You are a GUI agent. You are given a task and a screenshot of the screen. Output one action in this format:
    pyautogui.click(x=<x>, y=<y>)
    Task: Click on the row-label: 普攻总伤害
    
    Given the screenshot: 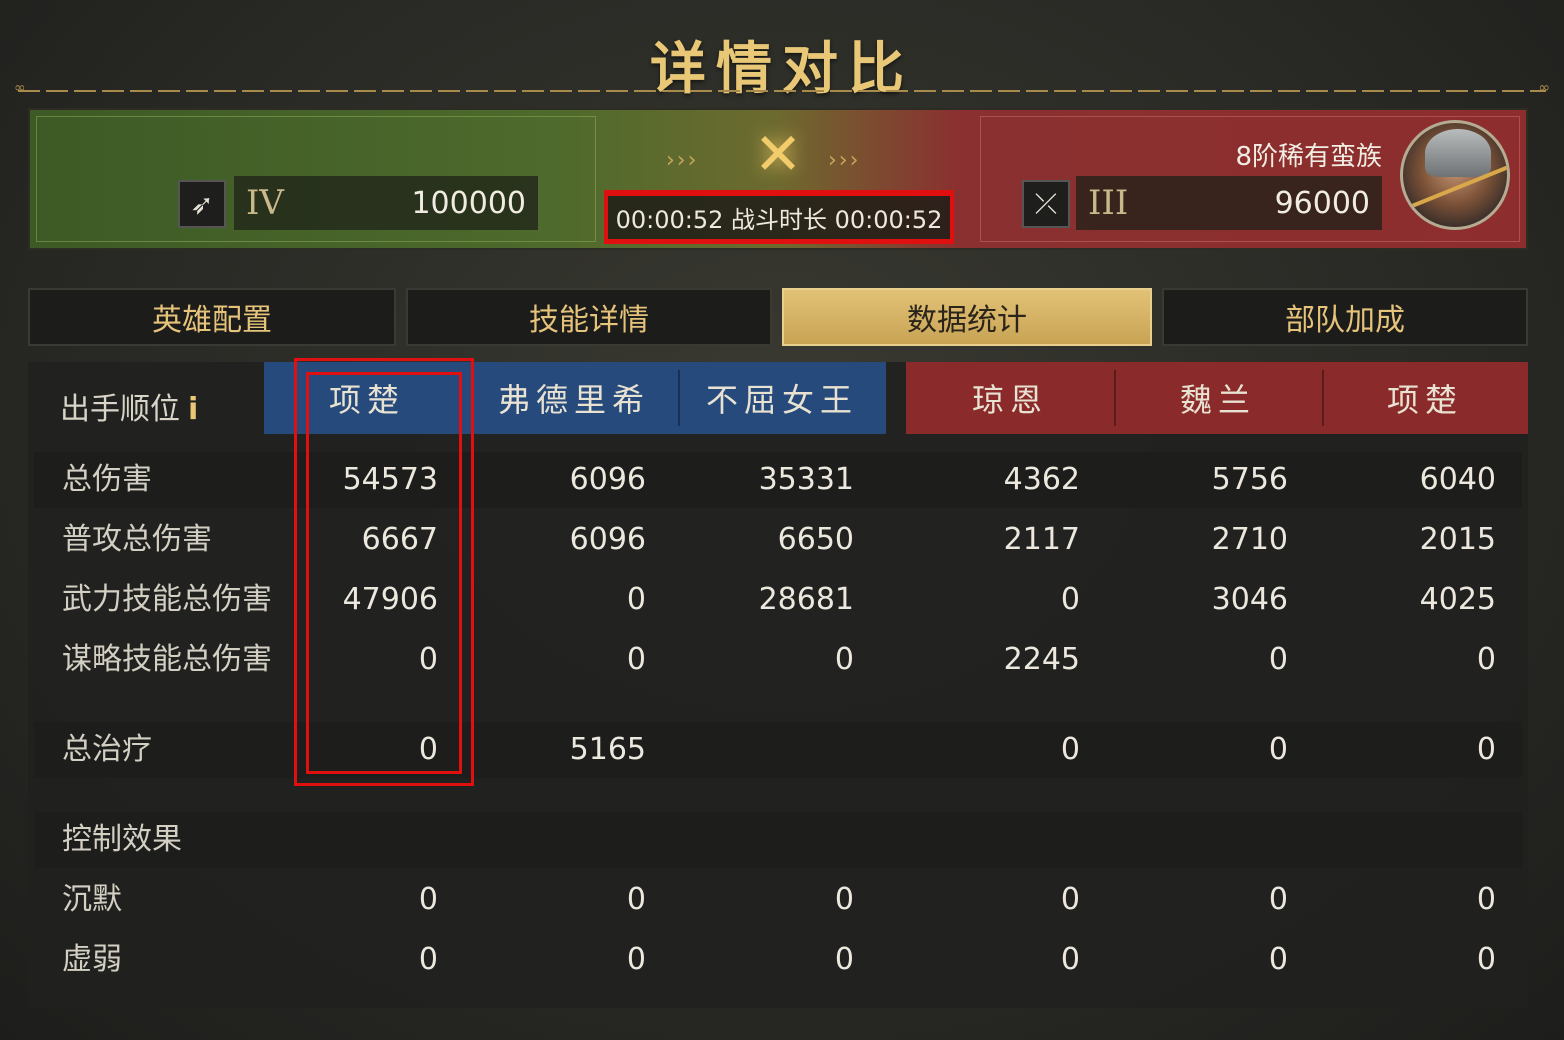 What is the action you would take?
    pyautogui.click(x=137, y=539)
    